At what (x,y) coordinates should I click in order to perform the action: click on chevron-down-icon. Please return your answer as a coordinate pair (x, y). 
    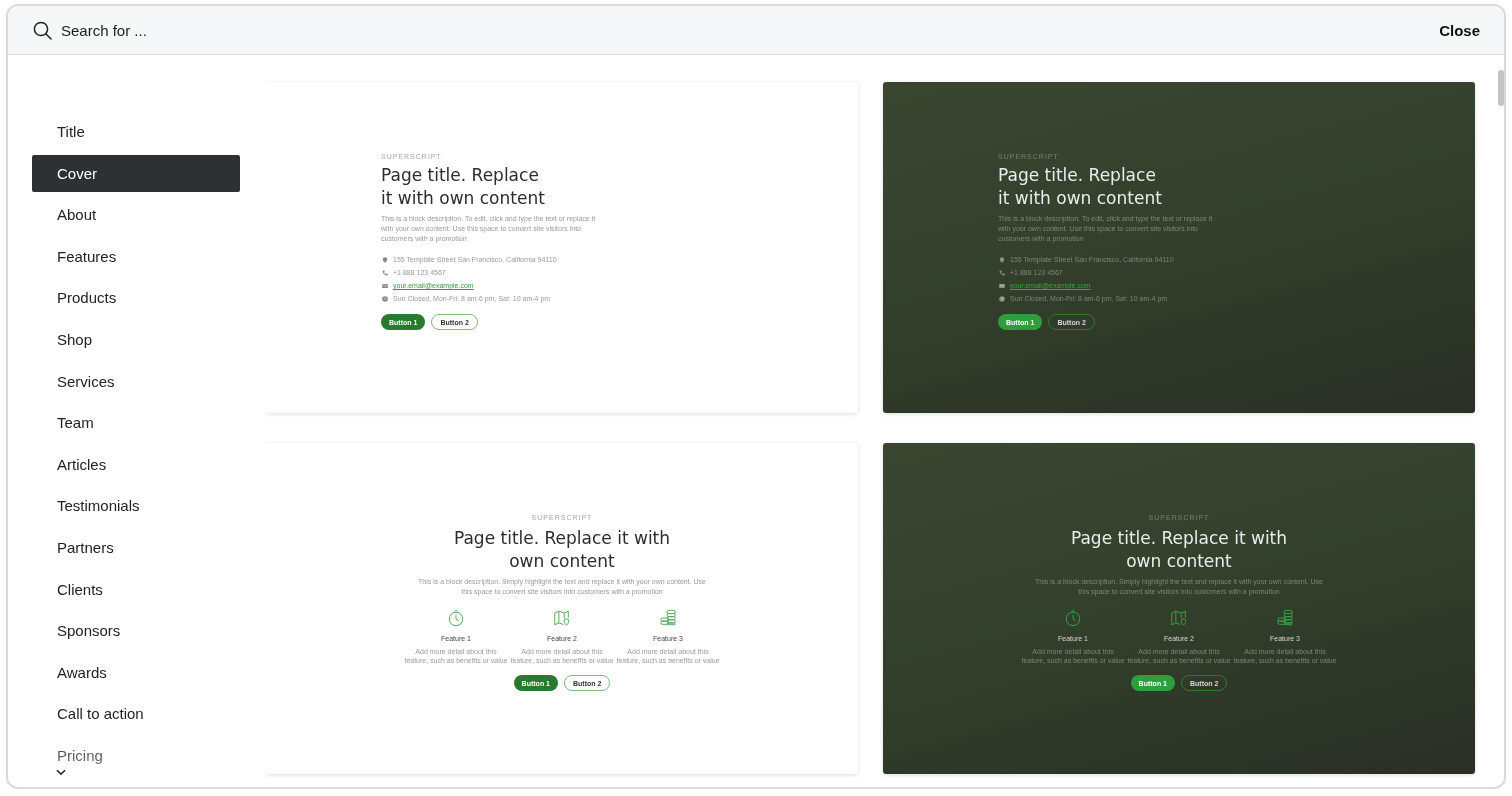
    Looking at the image, I should click on (61, 772).